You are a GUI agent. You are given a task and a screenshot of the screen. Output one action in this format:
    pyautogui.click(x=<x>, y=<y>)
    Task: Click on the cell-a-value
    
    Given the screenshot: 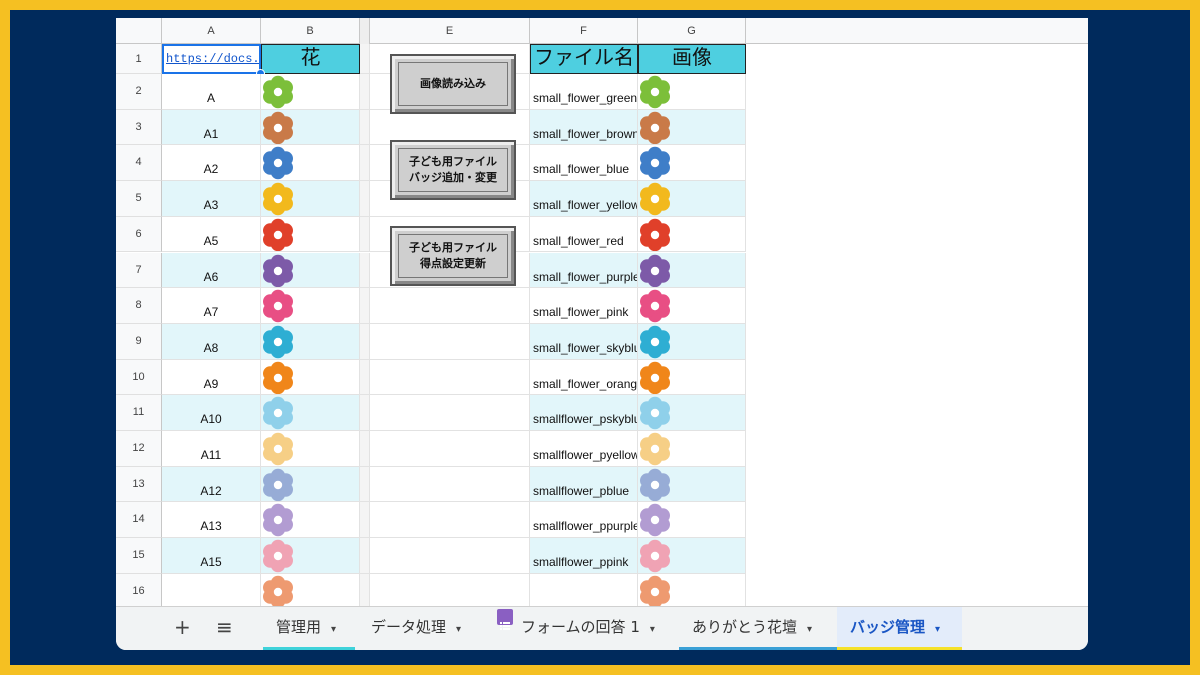 What is the action you would take?
    pyautogui.click(x=211, y=591)
    